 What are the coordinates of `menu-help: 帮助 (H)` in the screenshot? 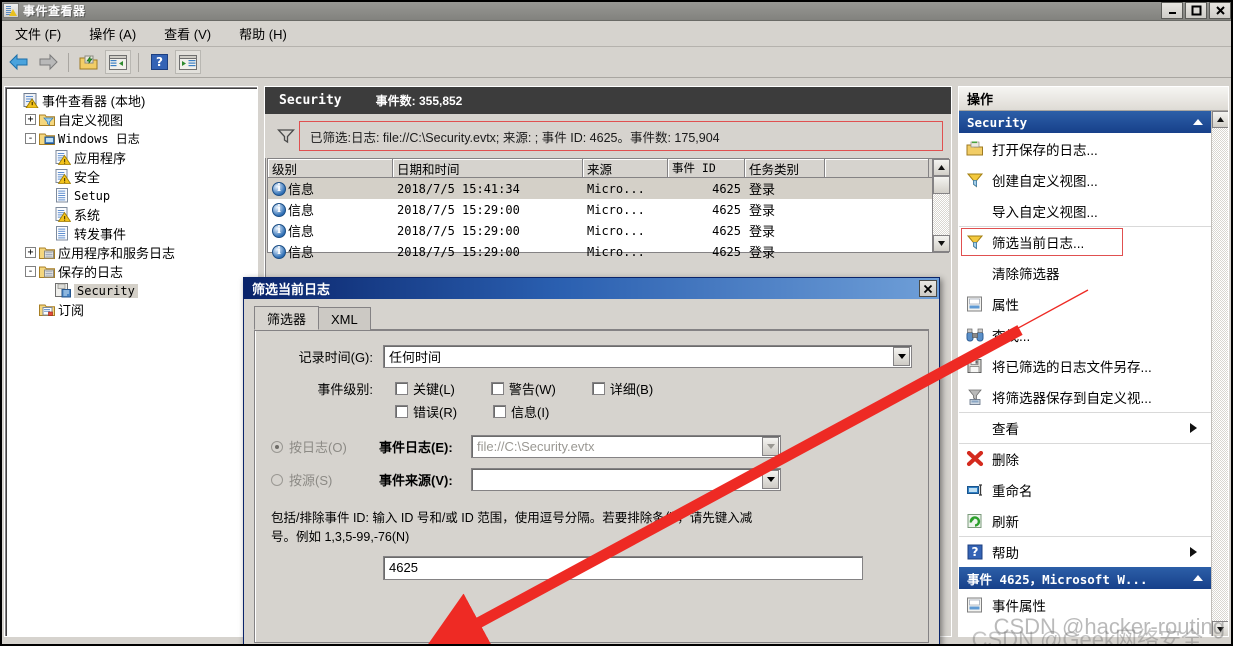 It's located at (263, 33).